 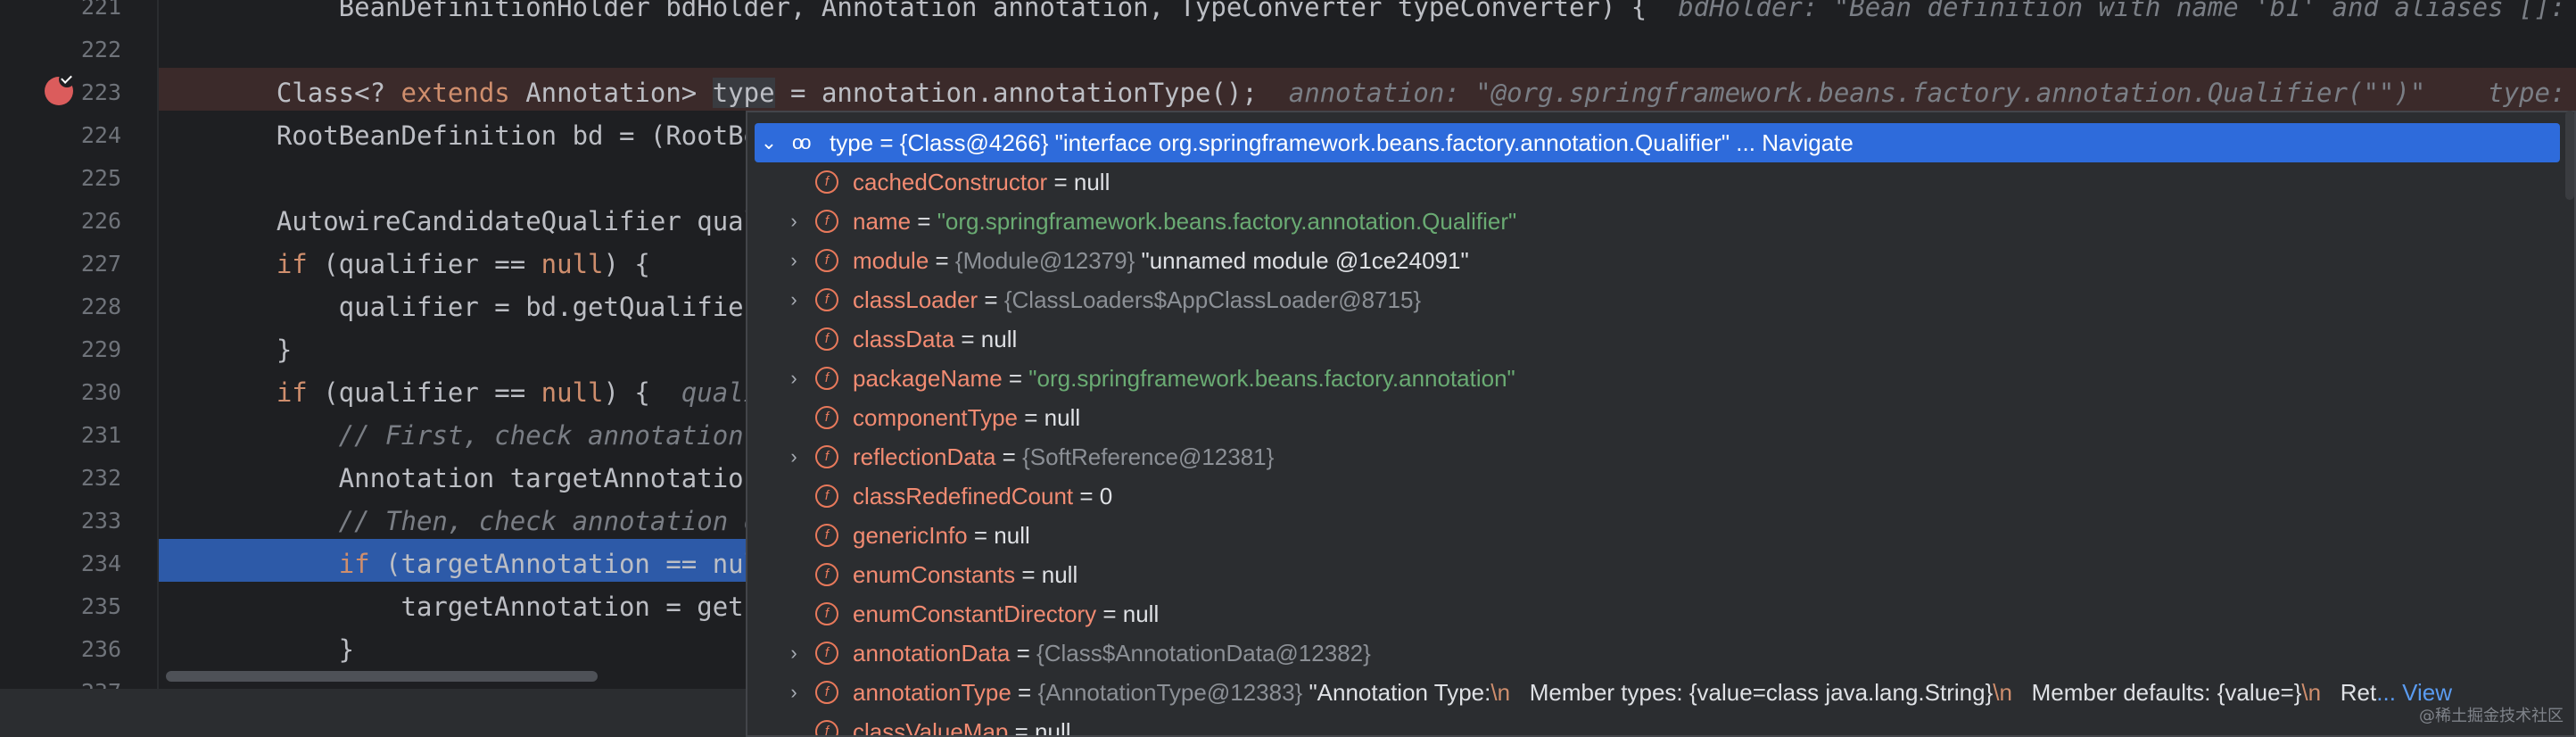 I want to click on code-line: if (qualifier == null) {, so click(x=432, y=264).